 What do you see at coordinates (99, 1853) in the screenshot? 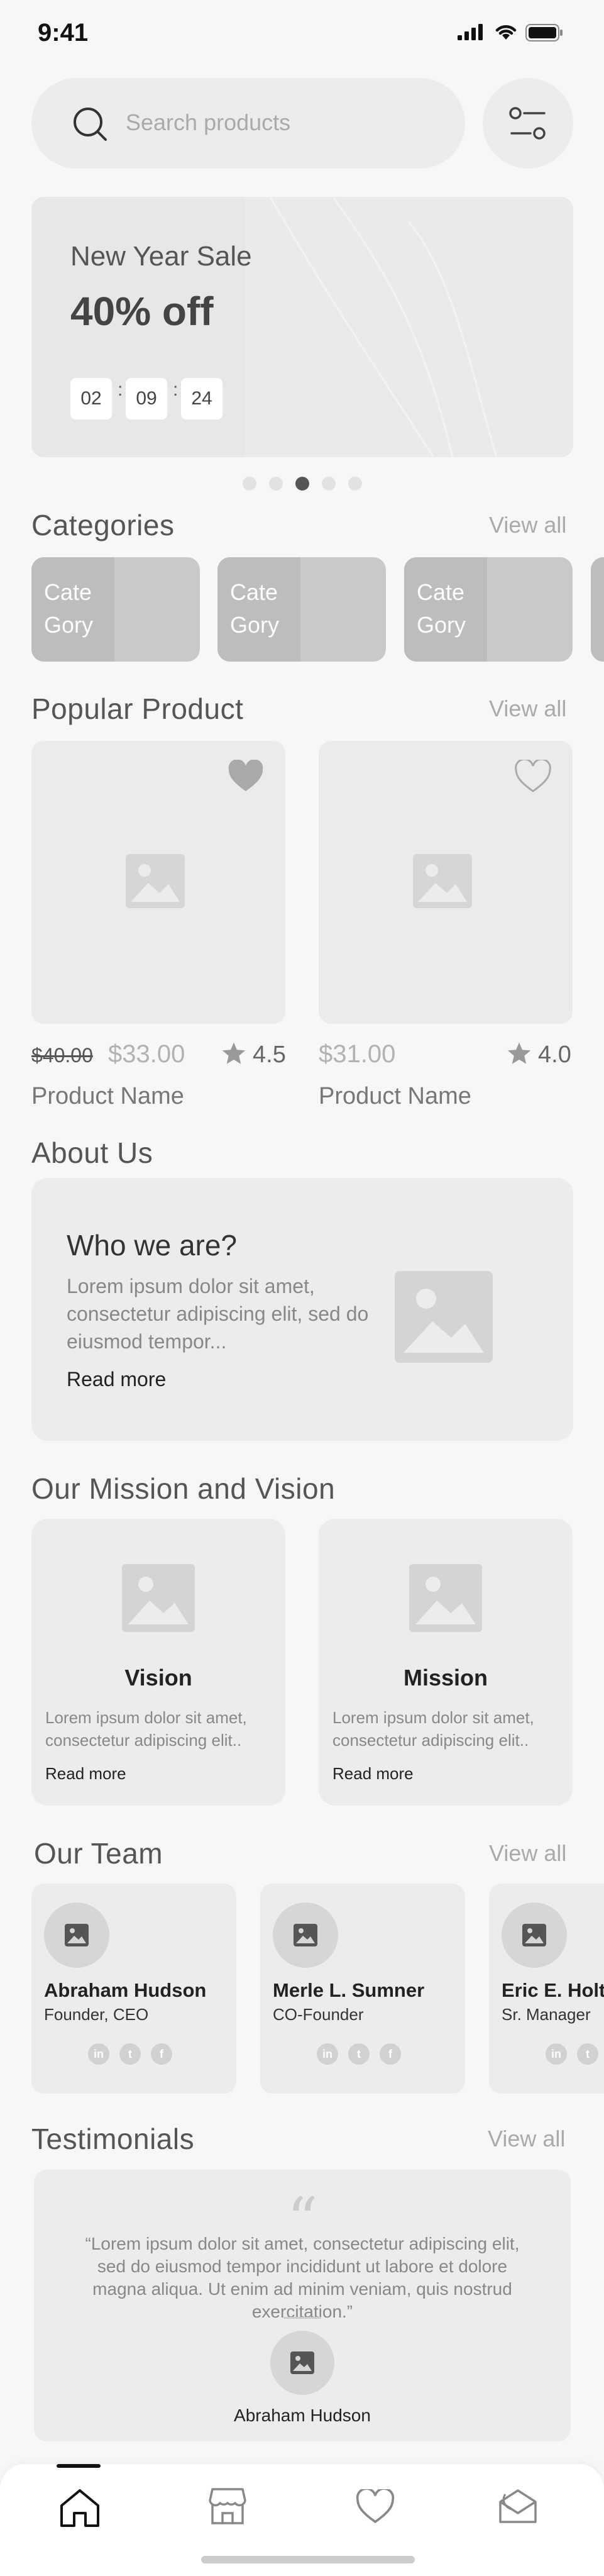
I see `team-title: Our Team` at bounding box center [99, 1853].